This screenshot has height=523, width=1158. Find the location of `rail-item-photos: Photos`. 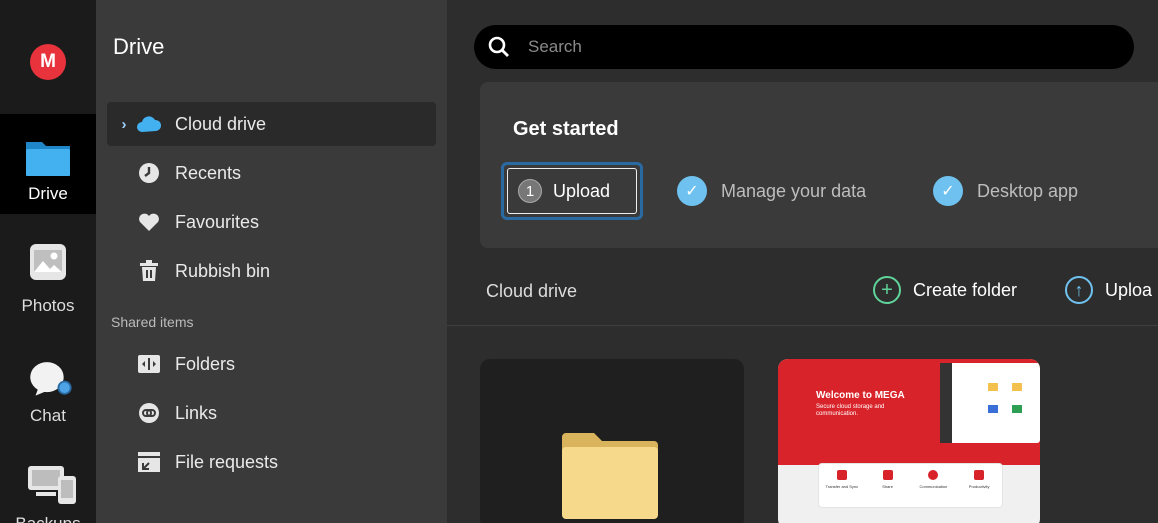

rail-item-photos: Photos is located at coordinates (48, 274).